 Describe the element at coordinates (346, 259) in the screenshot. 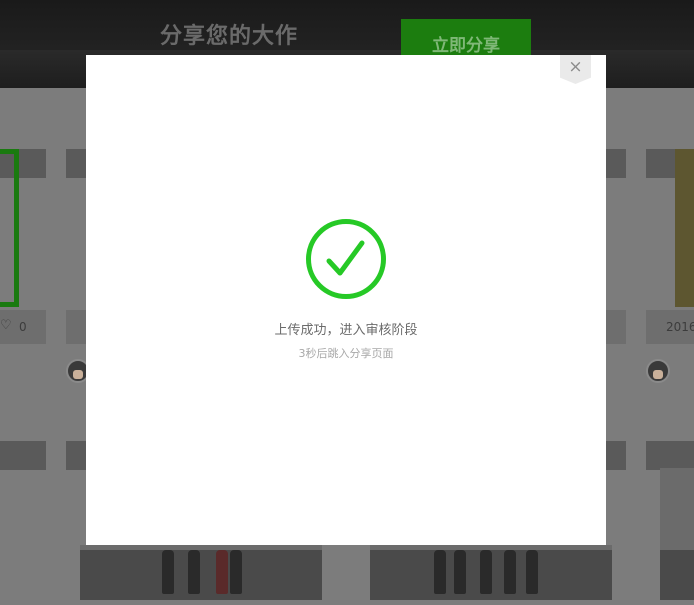

I see `check-circle-icon` at that location.